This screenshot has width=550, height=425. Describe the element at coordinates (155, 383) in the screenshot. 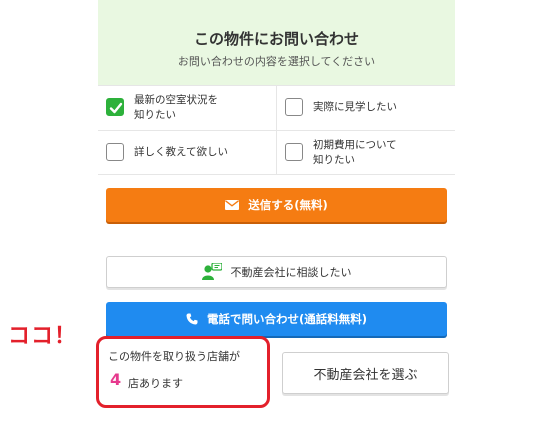

I see `store-count-suffix: 店あります` at that location.